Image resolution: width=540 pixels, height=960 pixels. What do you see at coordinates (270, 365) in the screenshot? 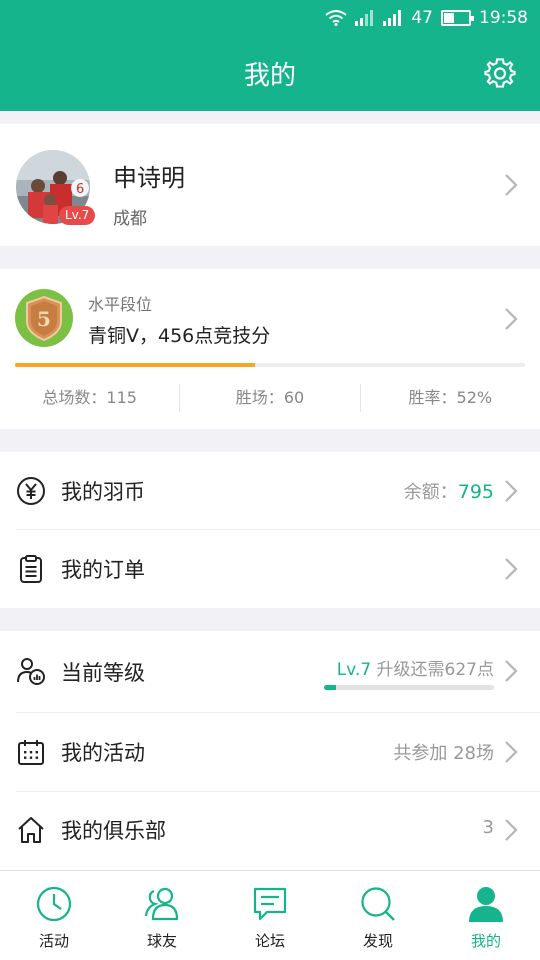
I see `rank-progress-bar` at bounding box center [270, 365].